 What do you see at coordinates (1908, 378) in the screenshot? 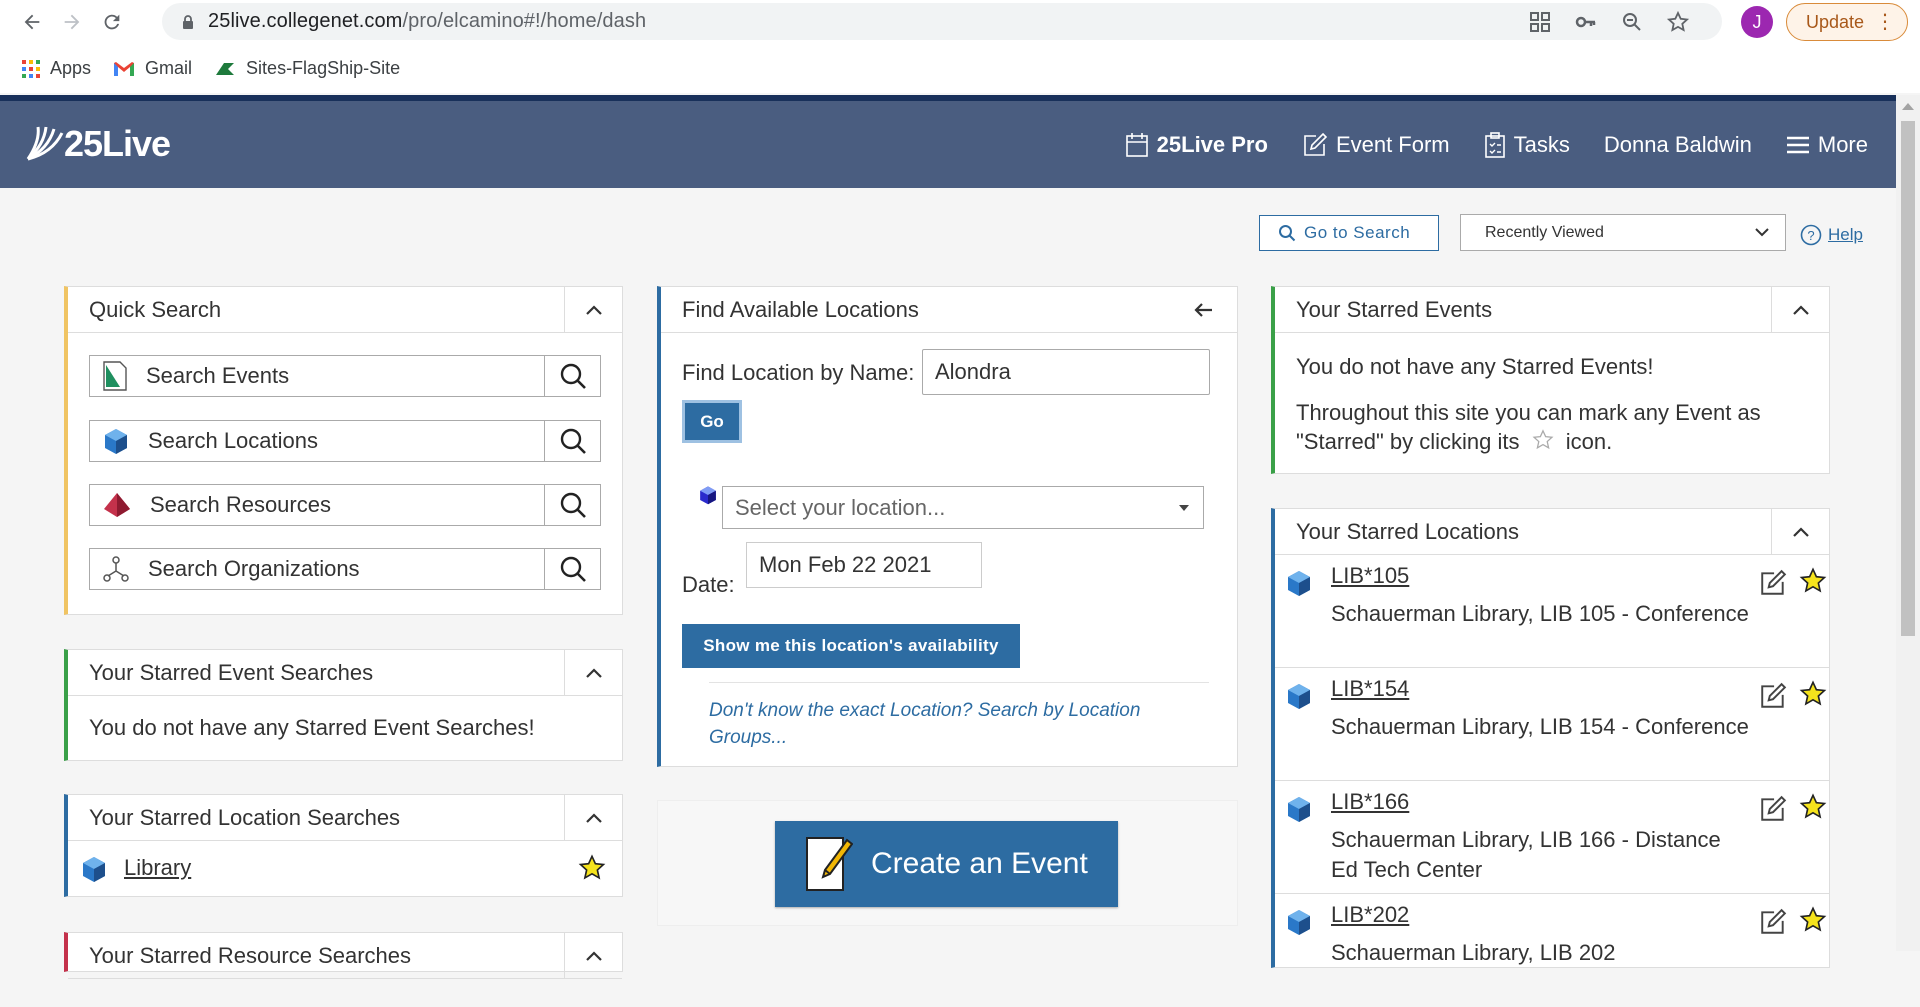
I see `scrollbar-thumb` at bounding box center [1908, 378].